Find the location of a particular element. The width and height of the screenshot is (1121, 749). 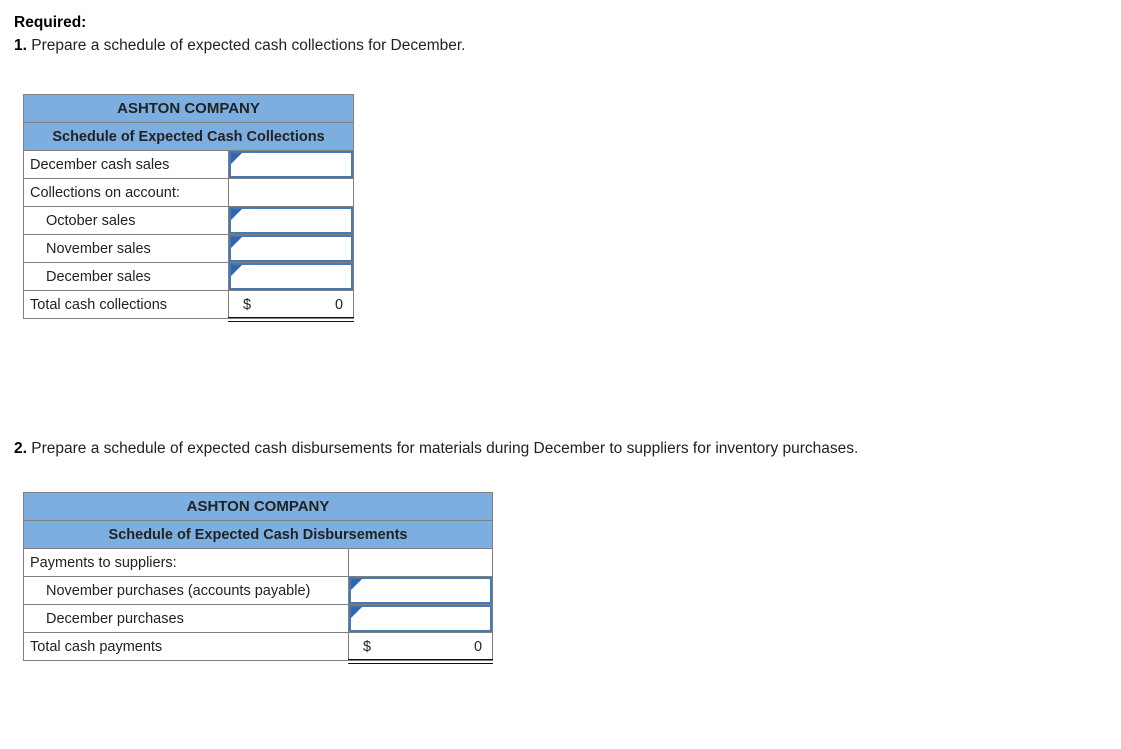

row-label-november-sales: November sales is located at coordinates (126, 248).